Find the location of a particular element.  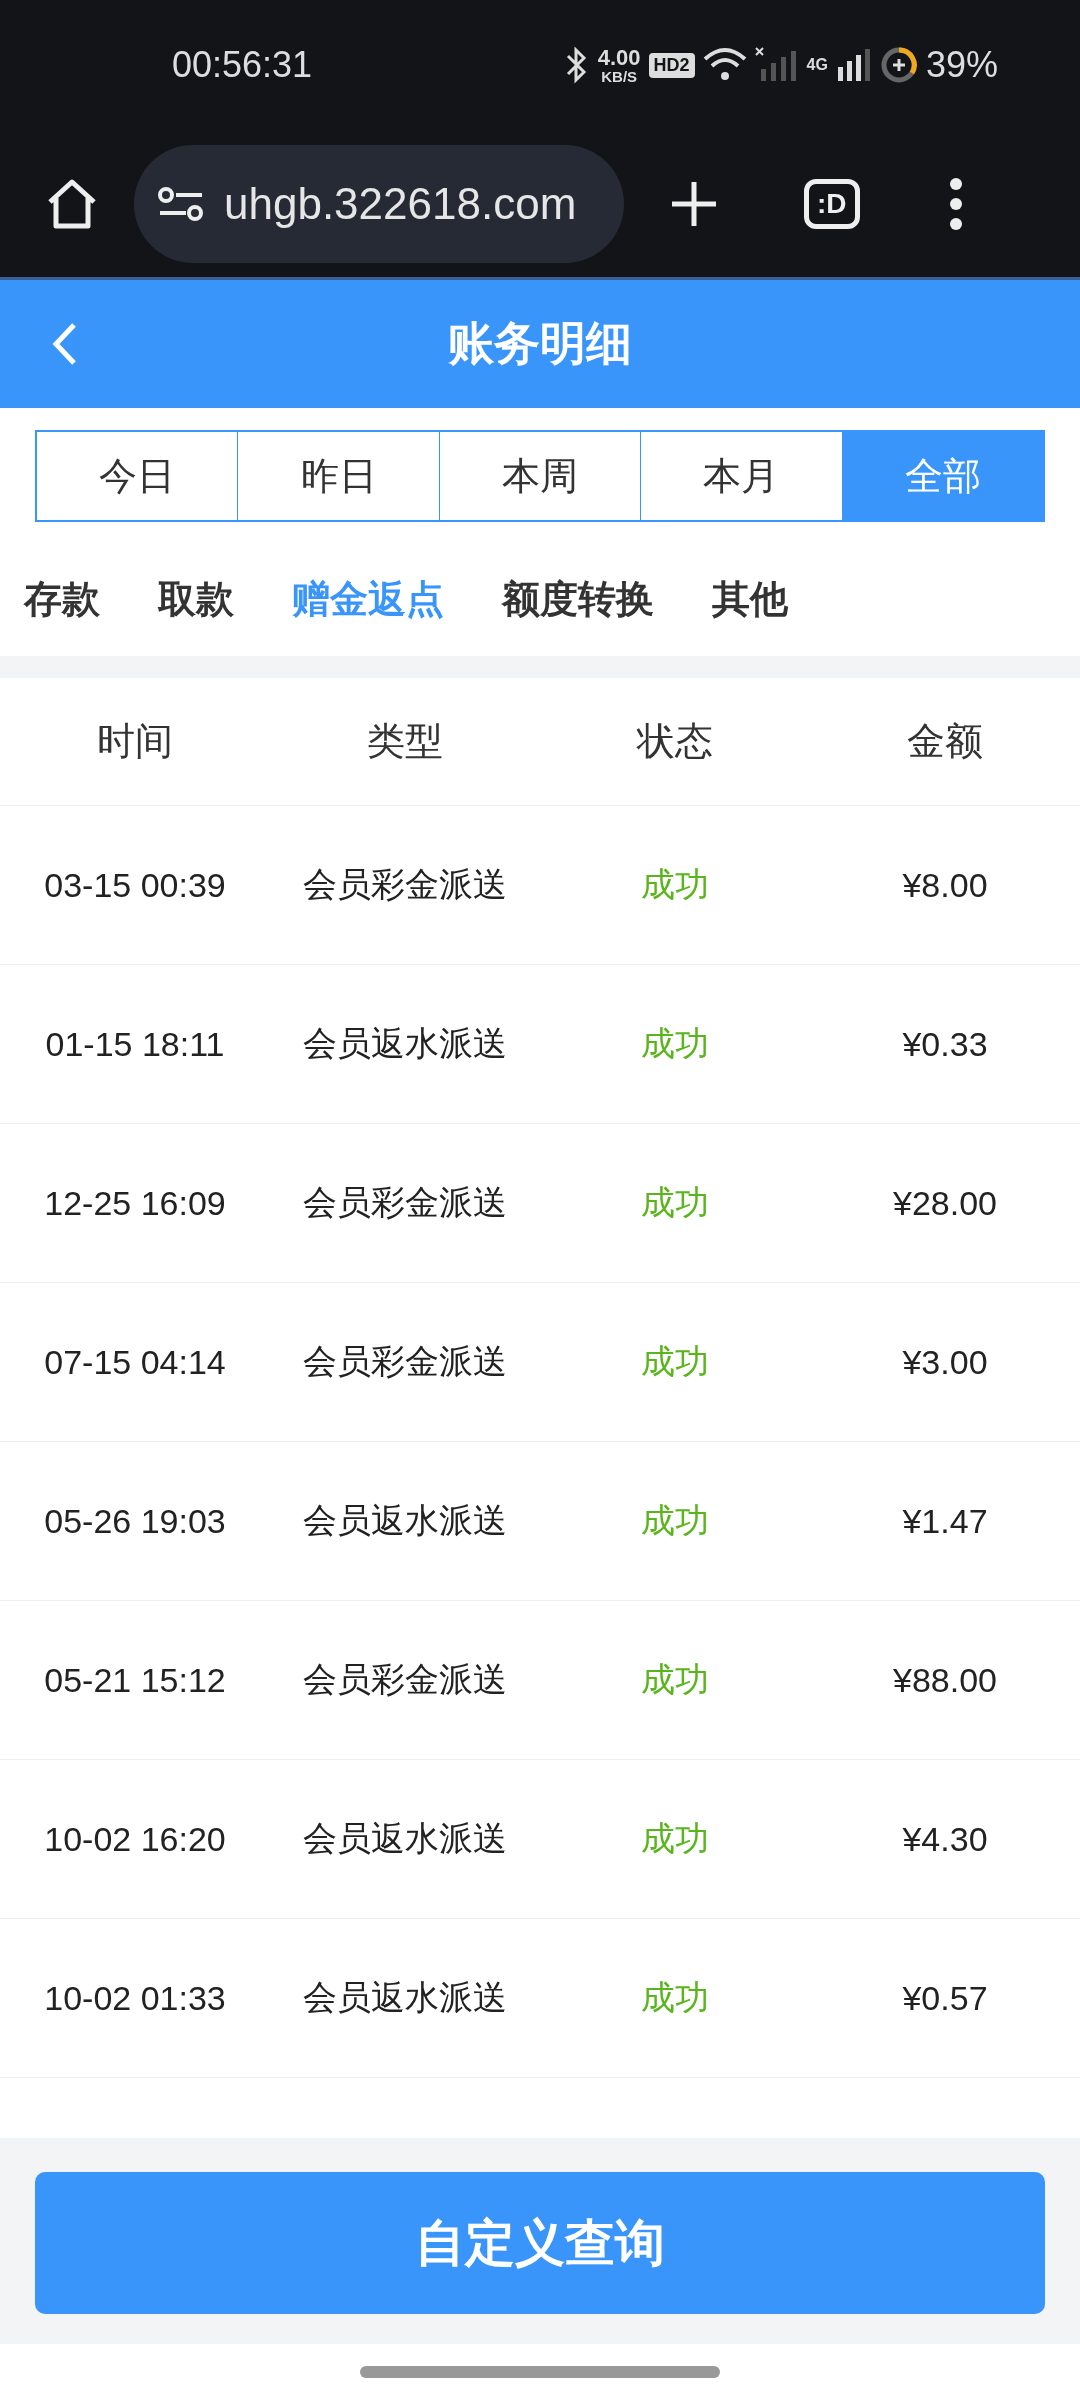

date-tab: 昨日 is located at coordinates (338, 476).